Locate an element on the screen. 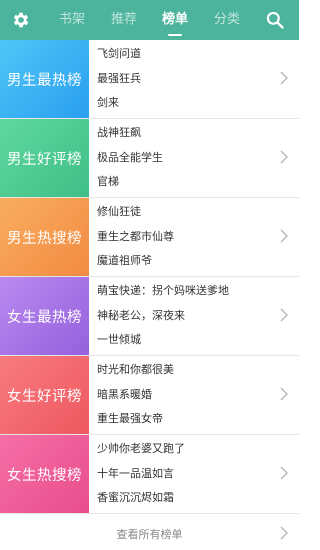 The image size is (320, 550). ranking-row-female-hot: 女生最热榜 萌宝快递：拐个妈咪送爹地 神秘老公，深夜来 一世倾城 is located at coordinates (149, 316).